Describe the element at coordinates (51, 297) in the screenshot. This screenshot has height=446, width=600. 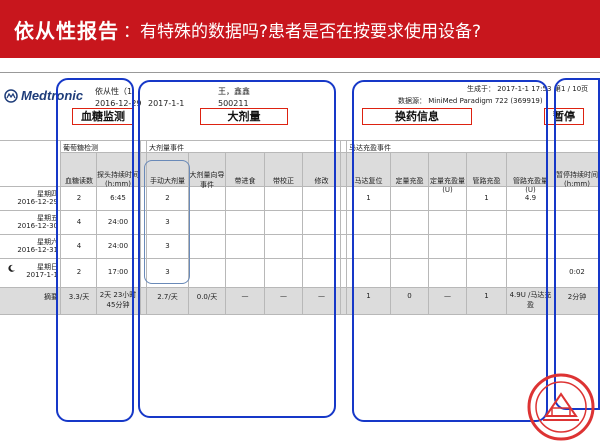
I see `summary-label: 摘要` at that location.